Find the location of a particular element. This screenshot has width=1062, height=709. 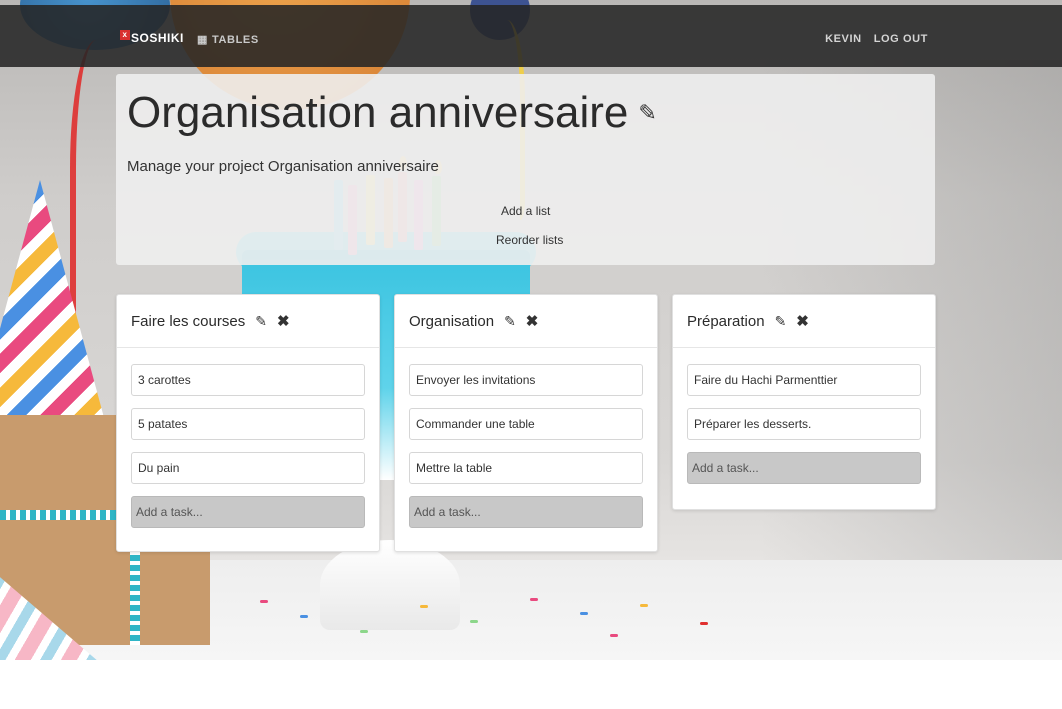

task-item: 3 carottes is located at coordinates (248, 380).